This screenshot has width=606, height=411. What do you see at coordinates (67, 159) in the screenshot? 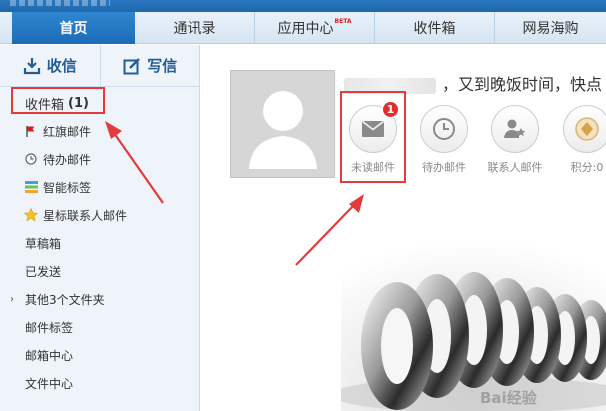
I see `sidebar-item-label: 待办邮件` at bounding box center [67, 159].